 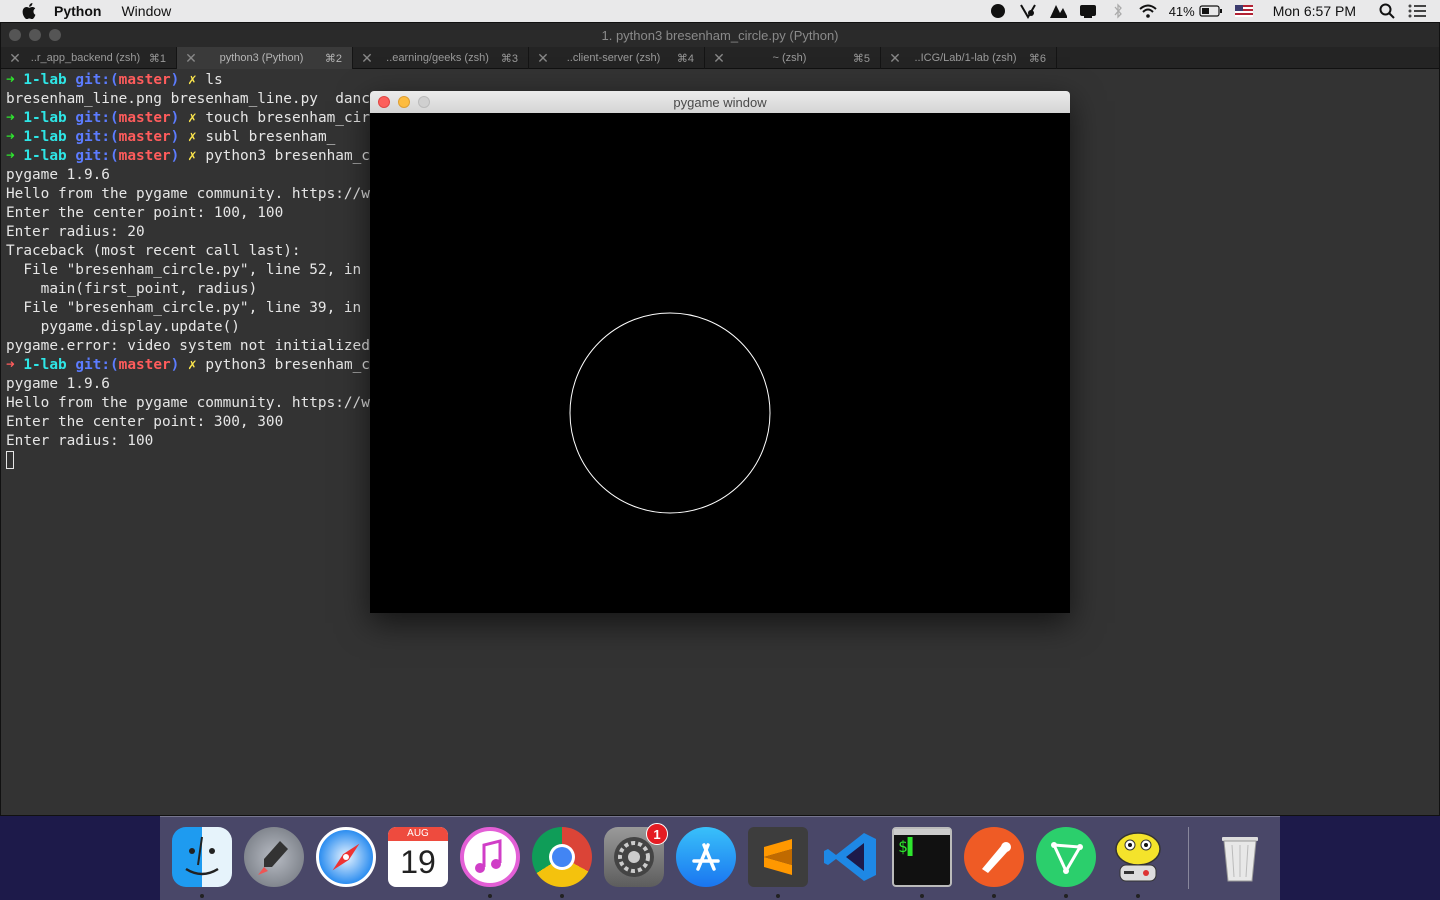 I want to click on minimize-button, so click(x=35, y=35).